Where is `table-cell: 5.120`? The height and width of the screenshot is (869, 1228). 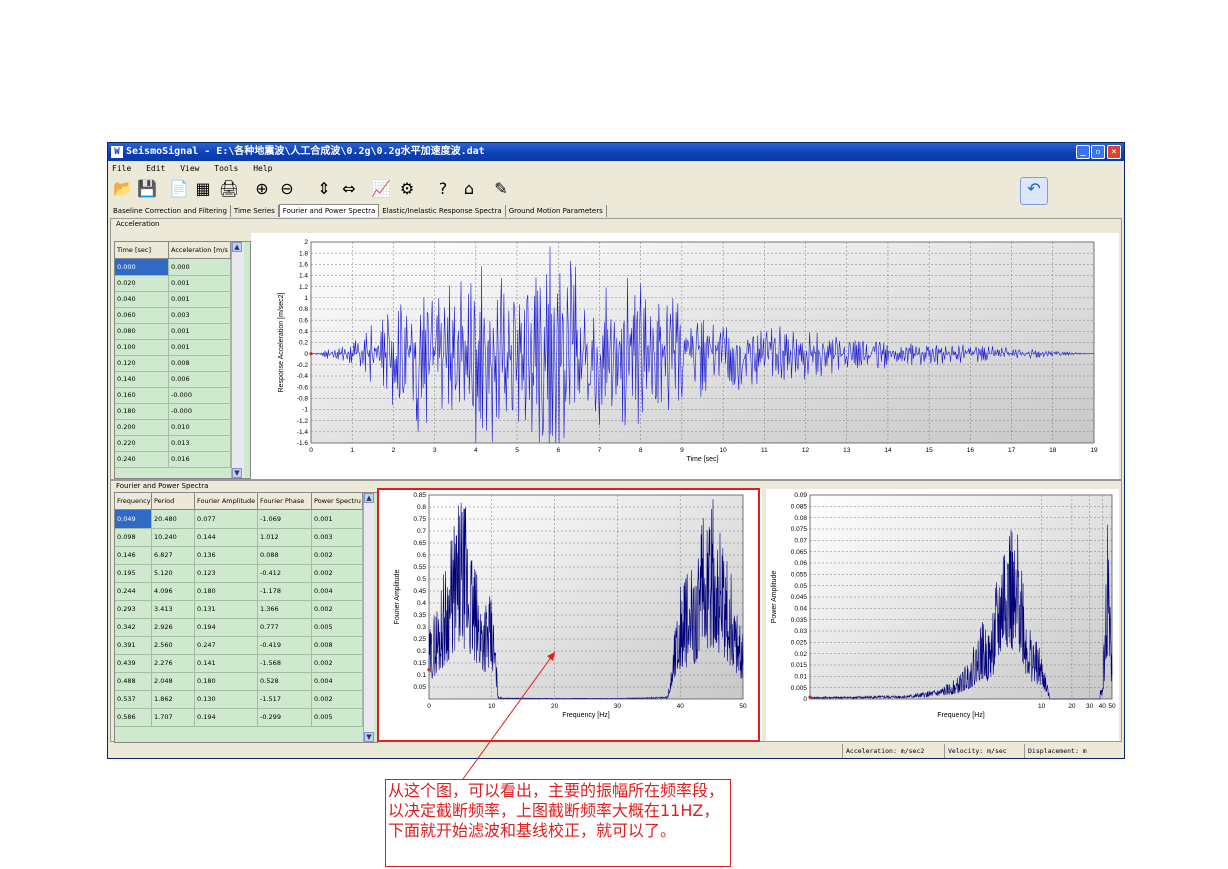
table-cell: 5.120 is located at coordinates (173, 573).